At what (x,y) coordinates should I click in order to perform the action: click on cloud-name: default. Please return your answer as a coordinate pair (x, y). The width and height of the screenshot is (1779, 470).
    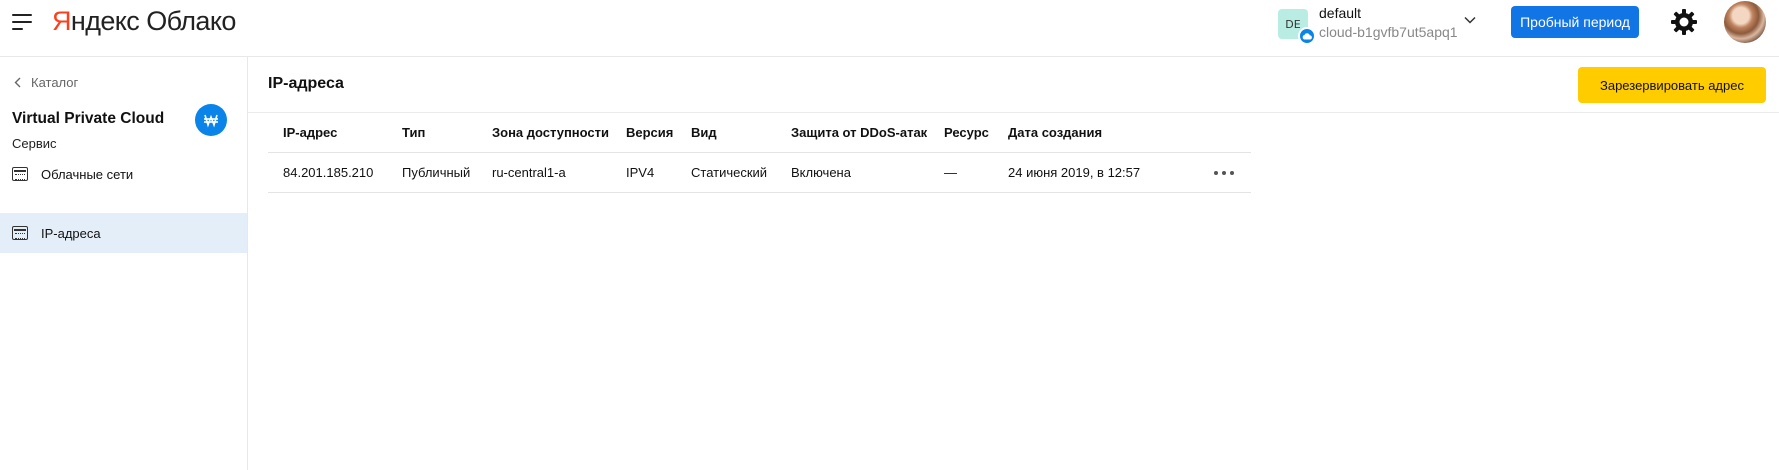
    Looking at the image, I should click on (1340, 13).